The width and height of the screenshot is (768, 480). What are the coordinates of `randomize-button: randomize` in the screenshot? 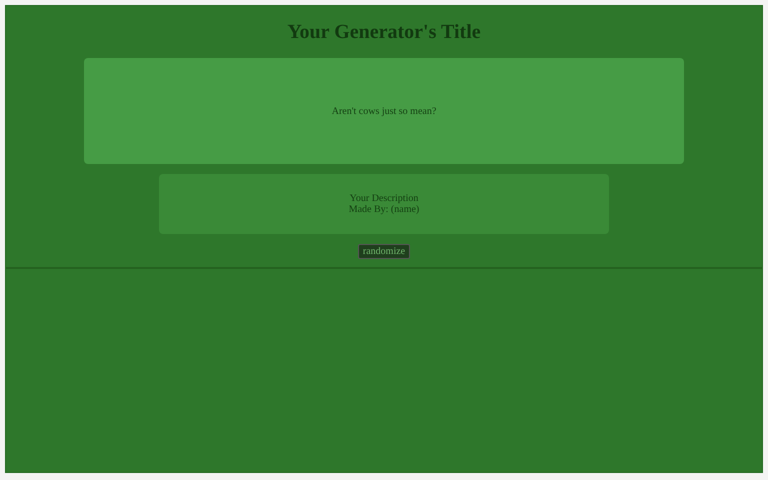 It's located at (384, 251).